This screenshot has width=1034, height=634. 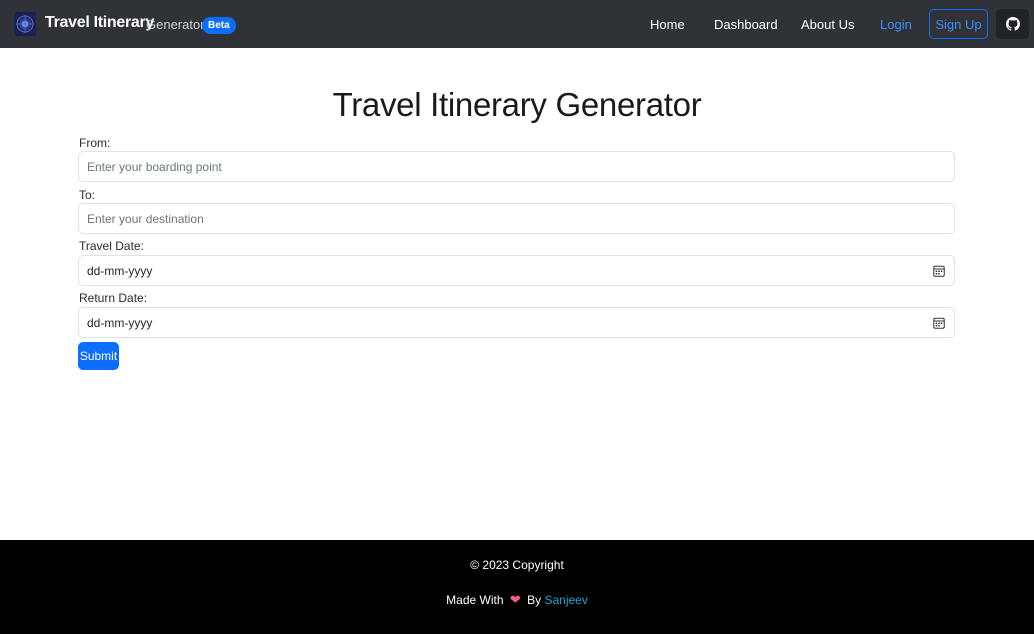 I want to click on signup-label: Sign Up, so click(x=958, y=24).